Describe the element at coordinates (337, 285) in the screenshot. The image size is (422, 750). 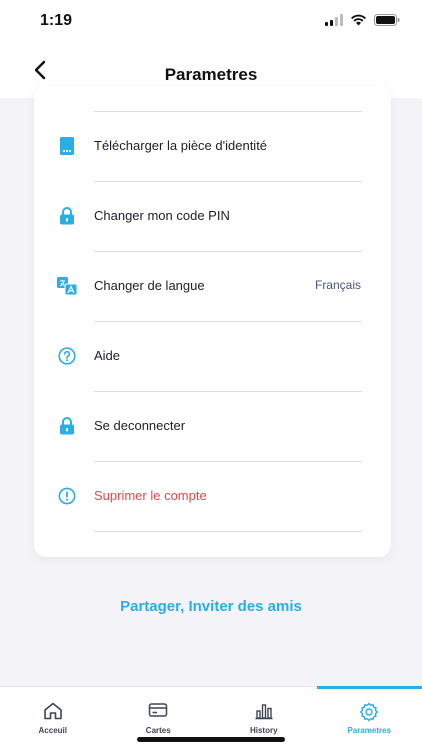
I see `language-value: Français` at that location.